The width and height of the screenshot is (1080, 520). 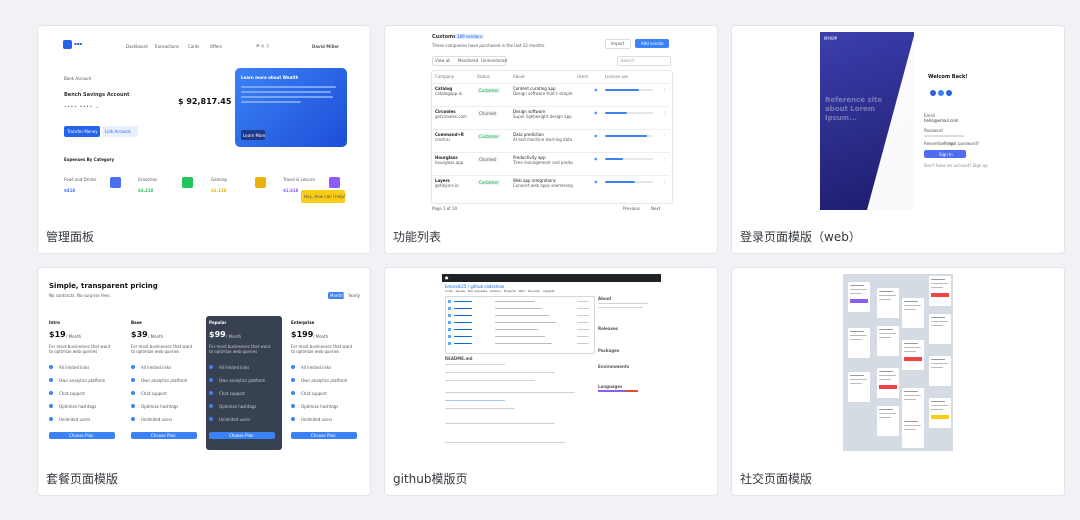 What do you see at coordinates (219, 179) in the screenshot?
I see `category-2-name: Gaming` at bounding box center [219, 179].